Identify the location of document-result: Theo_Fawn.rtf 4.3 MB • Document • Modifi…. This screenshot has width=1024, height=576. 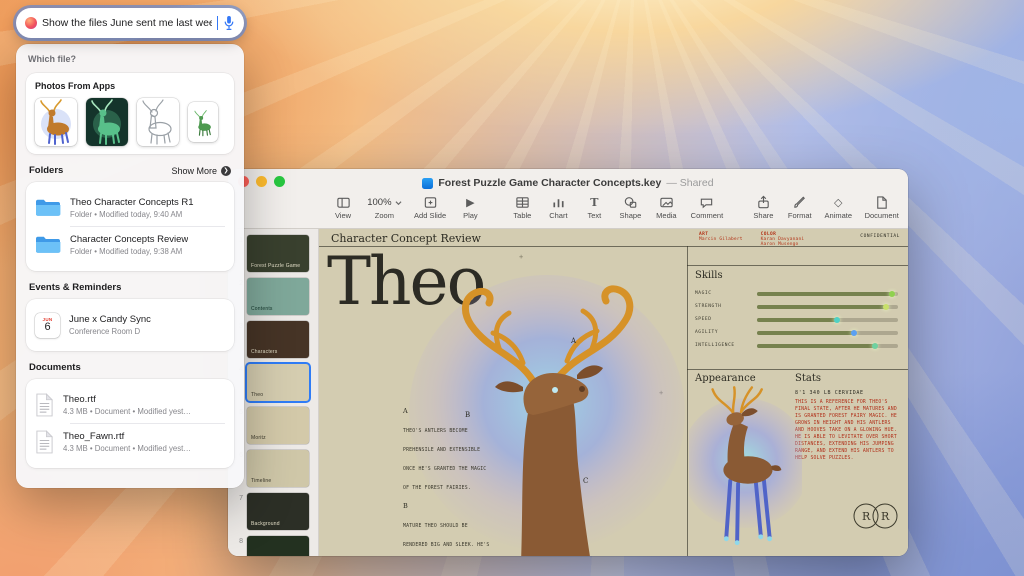
(130, 442).